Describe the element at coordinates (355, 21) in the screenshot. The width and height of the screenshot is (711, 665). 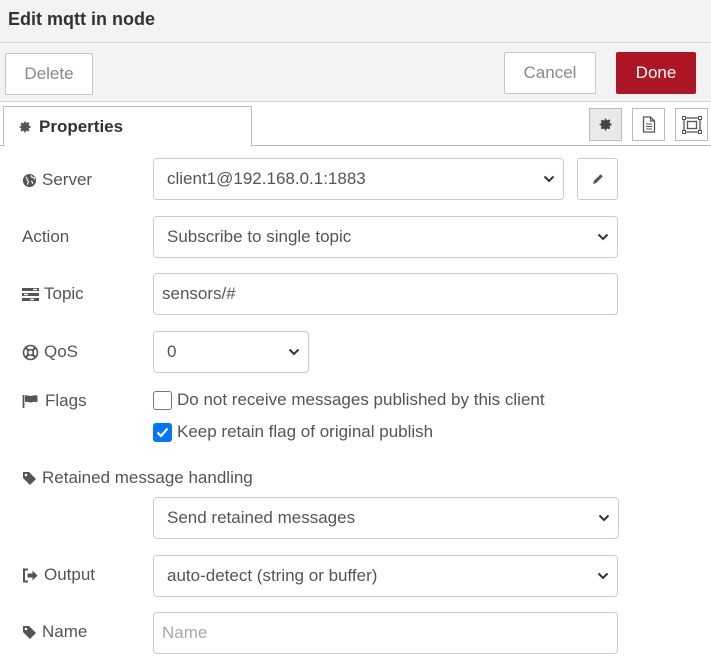
I see `dialog-header: Edit mqtt in node` at that location.